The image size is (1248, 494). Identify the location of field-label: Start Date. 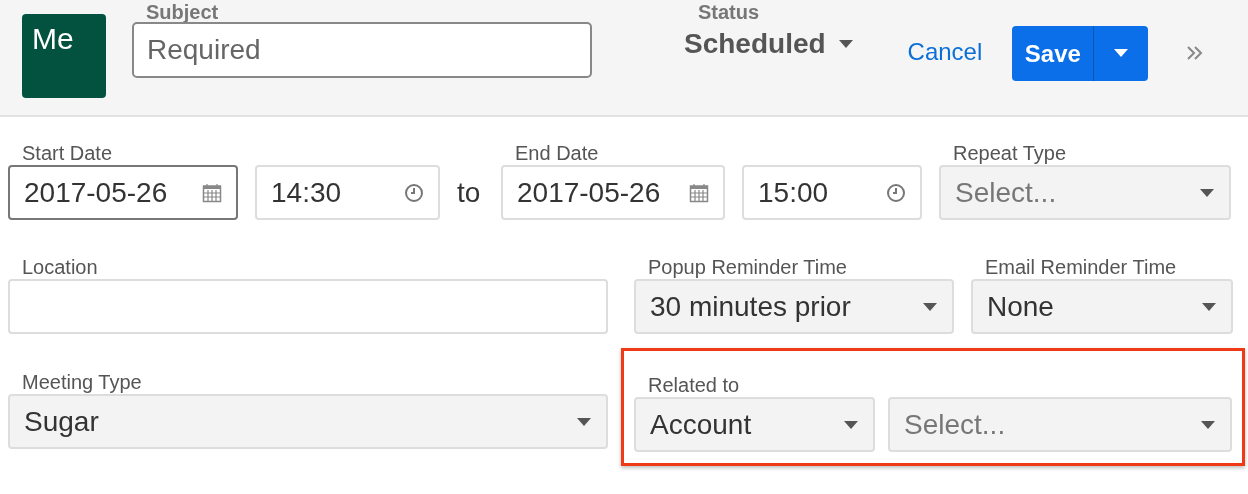
(68, 153).